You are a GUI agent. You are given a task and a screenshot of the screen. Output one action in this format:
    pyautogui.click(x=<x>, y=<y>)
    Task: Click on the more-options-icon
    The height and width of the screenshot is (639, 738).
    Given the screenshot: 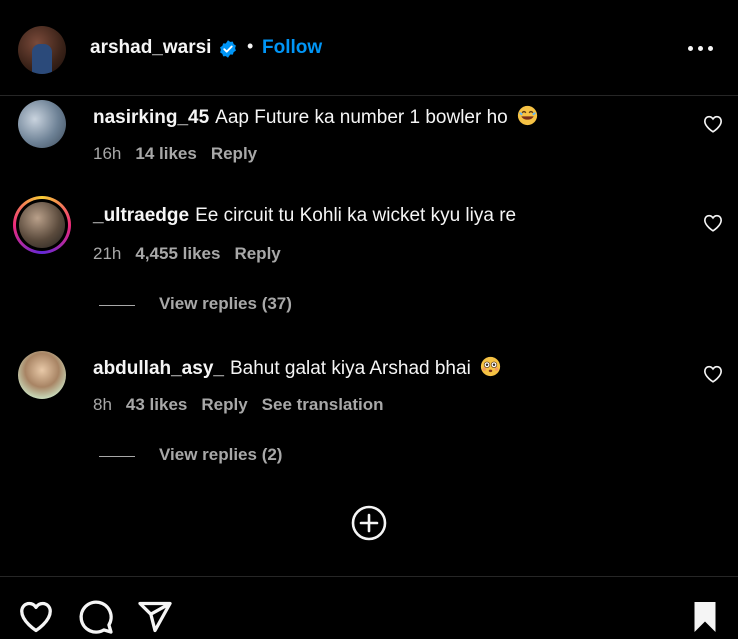 What is the action you would take?
    pyautogui.click(x=701, y=49)
    